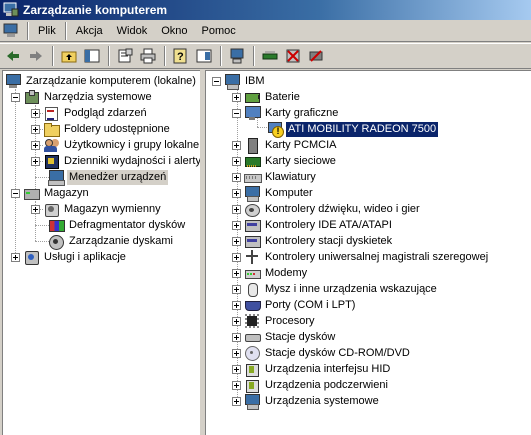 This screenshot has width=531, height=435. I want to click on tree-item-label: Stacje dysków CD-ROM/DVD, so click(337, 352).